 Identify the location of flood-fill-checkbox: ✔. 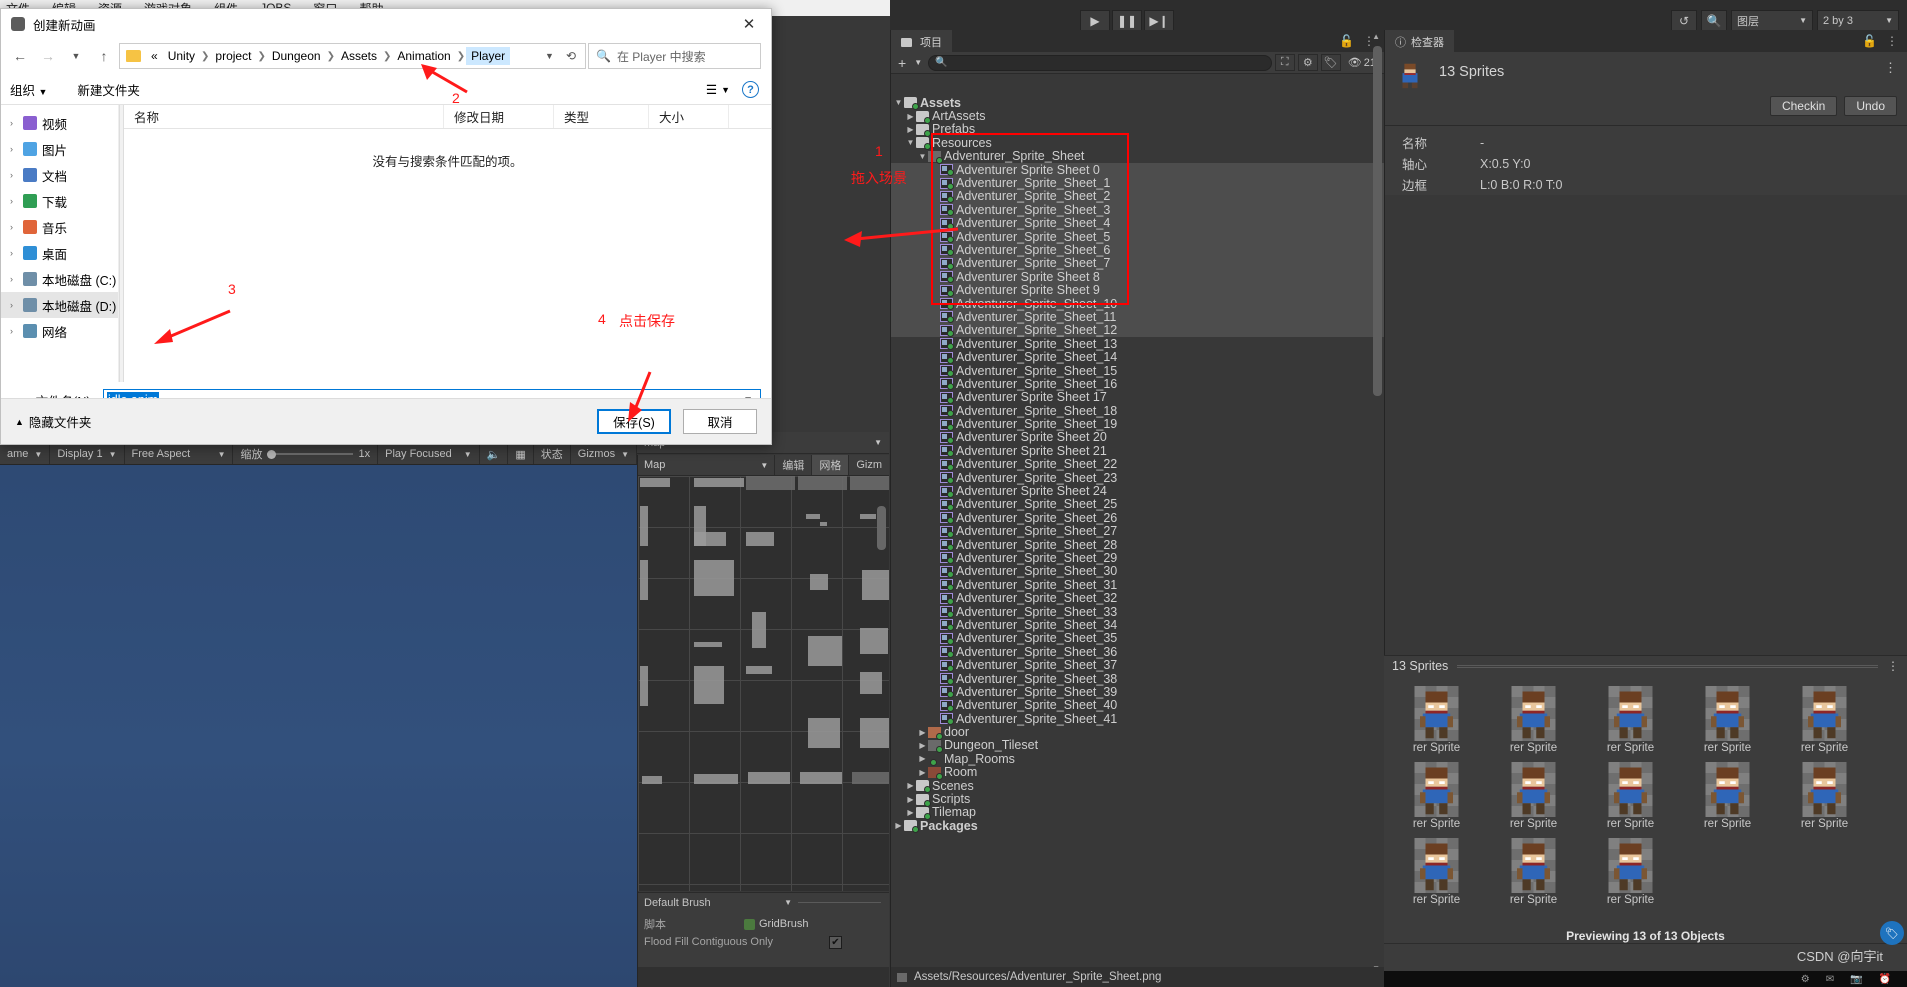
(835, 942).